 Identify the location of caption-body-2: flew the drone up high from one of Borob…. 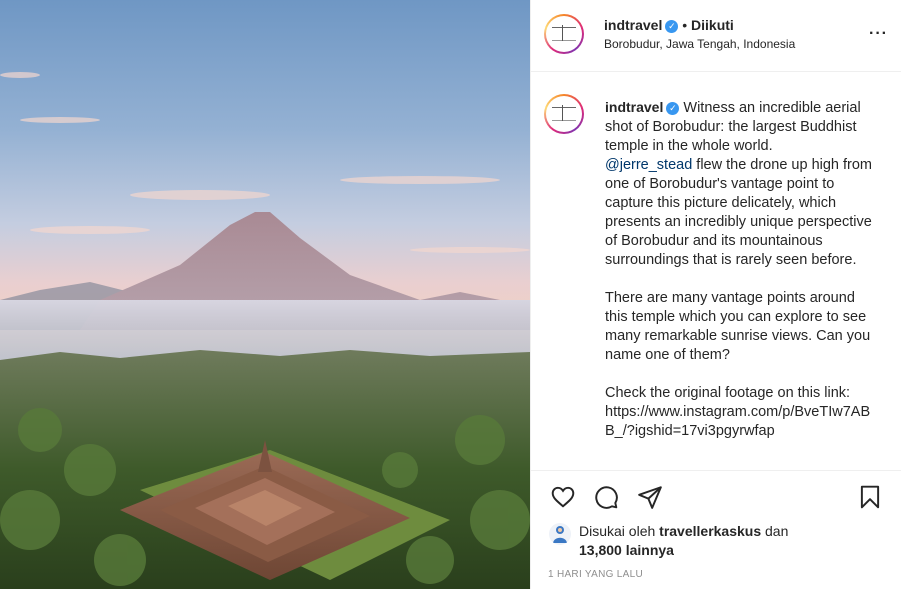
(739, 298).